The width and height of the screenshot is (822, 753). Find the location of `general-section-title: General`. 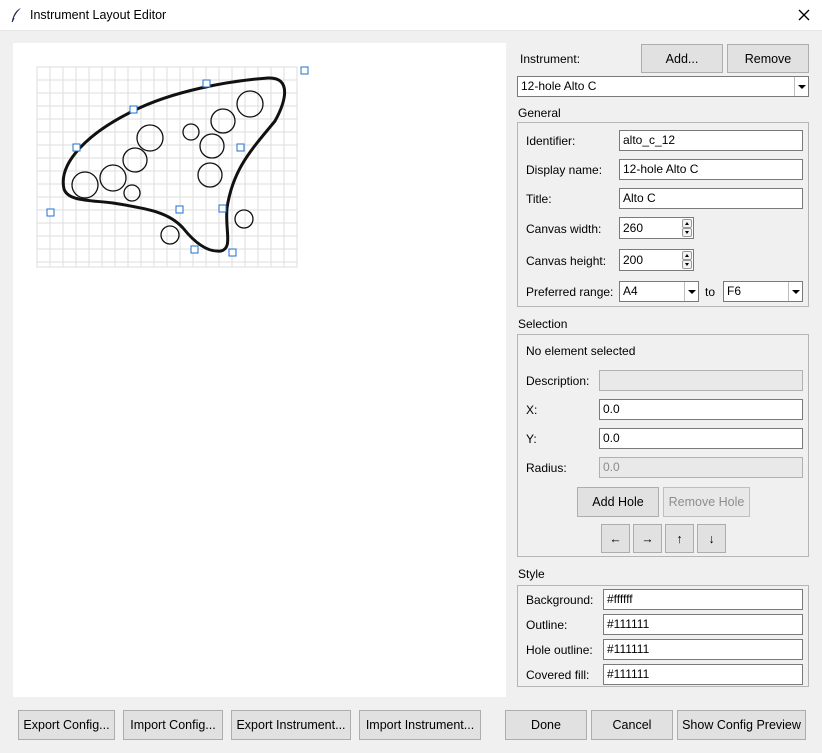

general-section-title: General is located at coordinates (539, 113).